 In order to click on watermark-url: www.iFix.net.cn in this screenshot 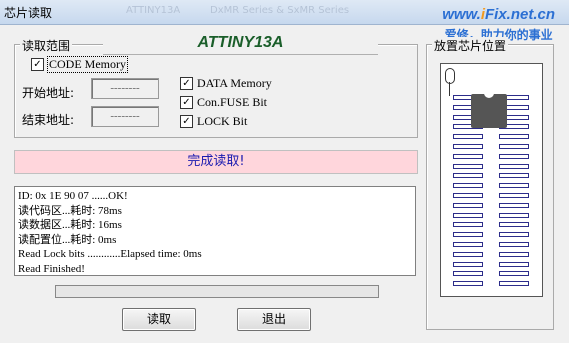, I will do `click(498, 14)`.